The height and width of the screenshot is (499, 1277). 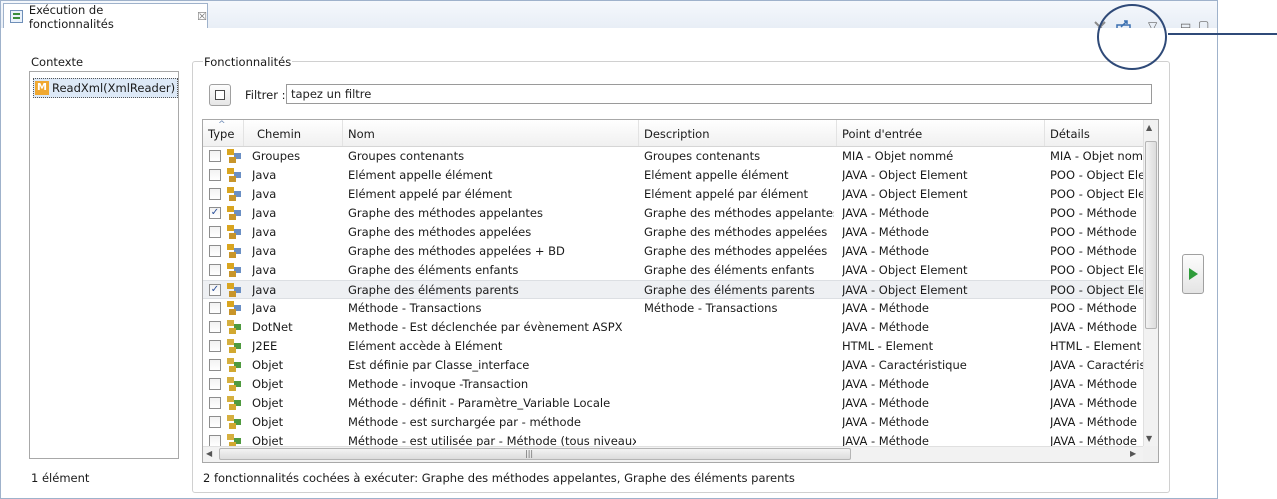 What do you see at coordinates (729, 270) in the screenshot?
I see `cell-description: Graphe des éléments enfants` at bounding box center [729, 270].